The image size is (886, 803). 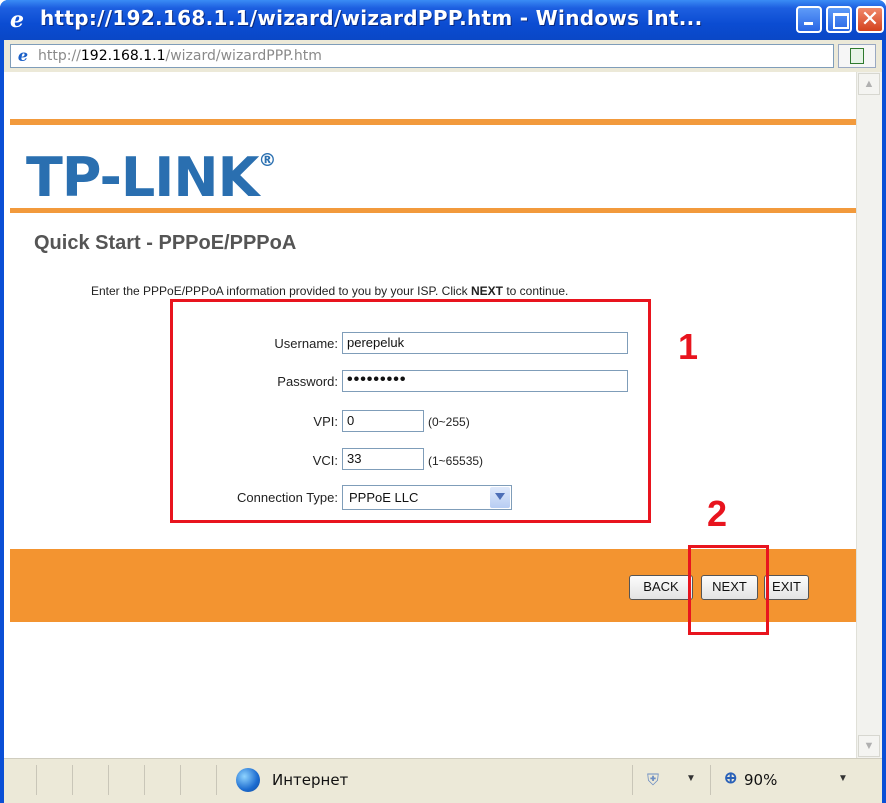 I want to click on close-icon: ✕, so click(x=870, y=19).